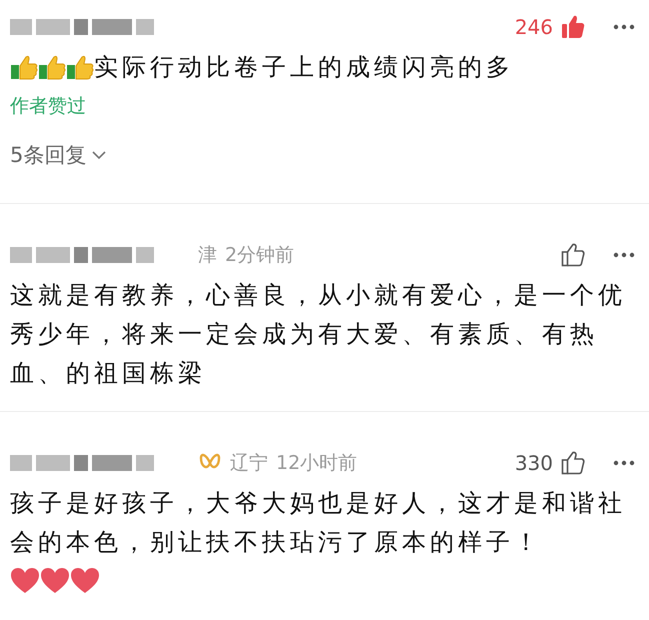 The image size is (649, 620). Describe the element at coordinates (249, 463) in the screenshot. I see `location-text: 辽宁` at that location.